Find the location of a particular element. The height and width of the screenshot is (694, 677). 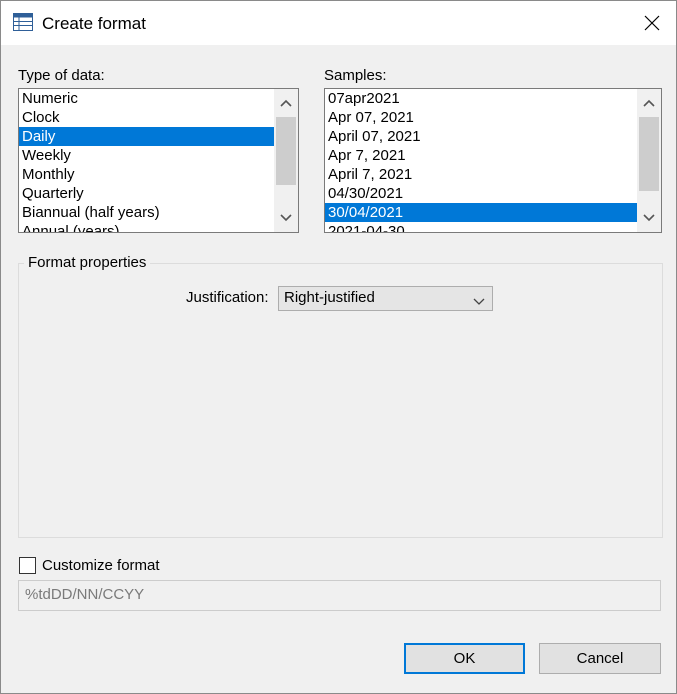

ok-label: OK is located at coordinates (464, 658).